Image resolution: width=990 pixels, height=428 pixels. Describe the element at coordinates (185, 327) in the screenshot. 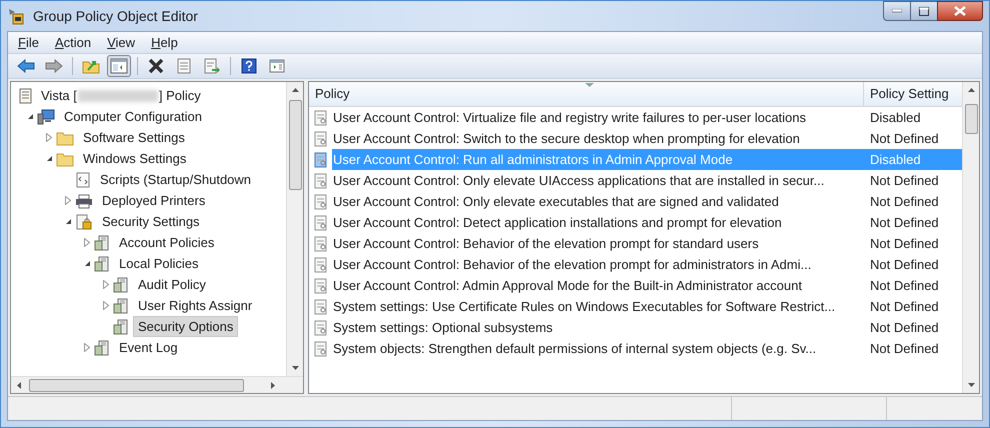

I see `tree-item: Security Options` at that location.